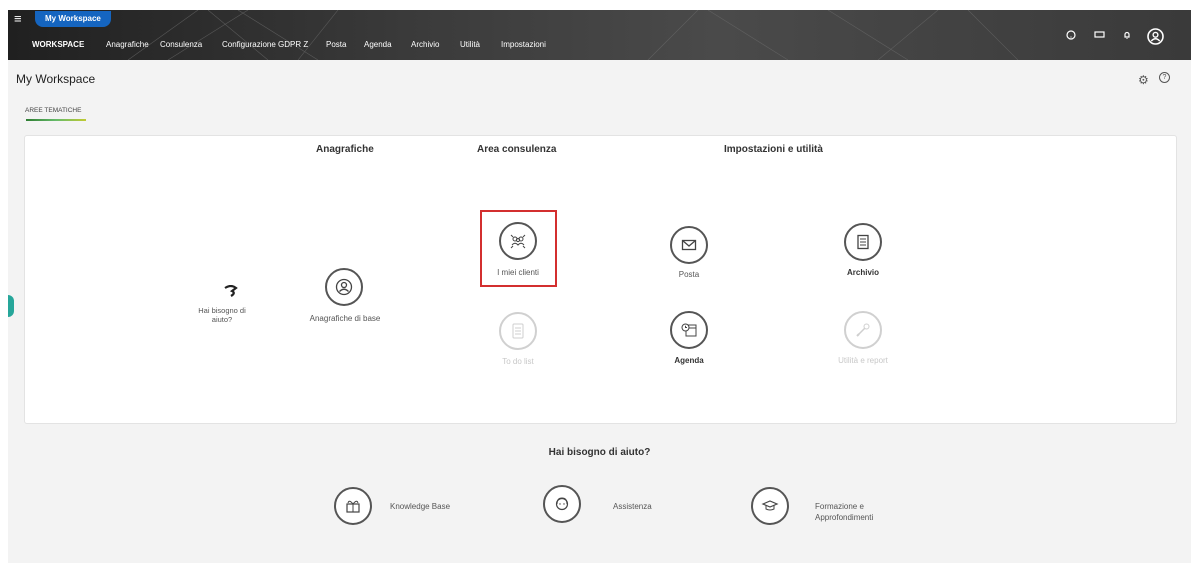 The width and height of the screenshot is (1191, 563). I want to click on section-heading-anagrafiche: Anagrafiche, so click(345, 149).